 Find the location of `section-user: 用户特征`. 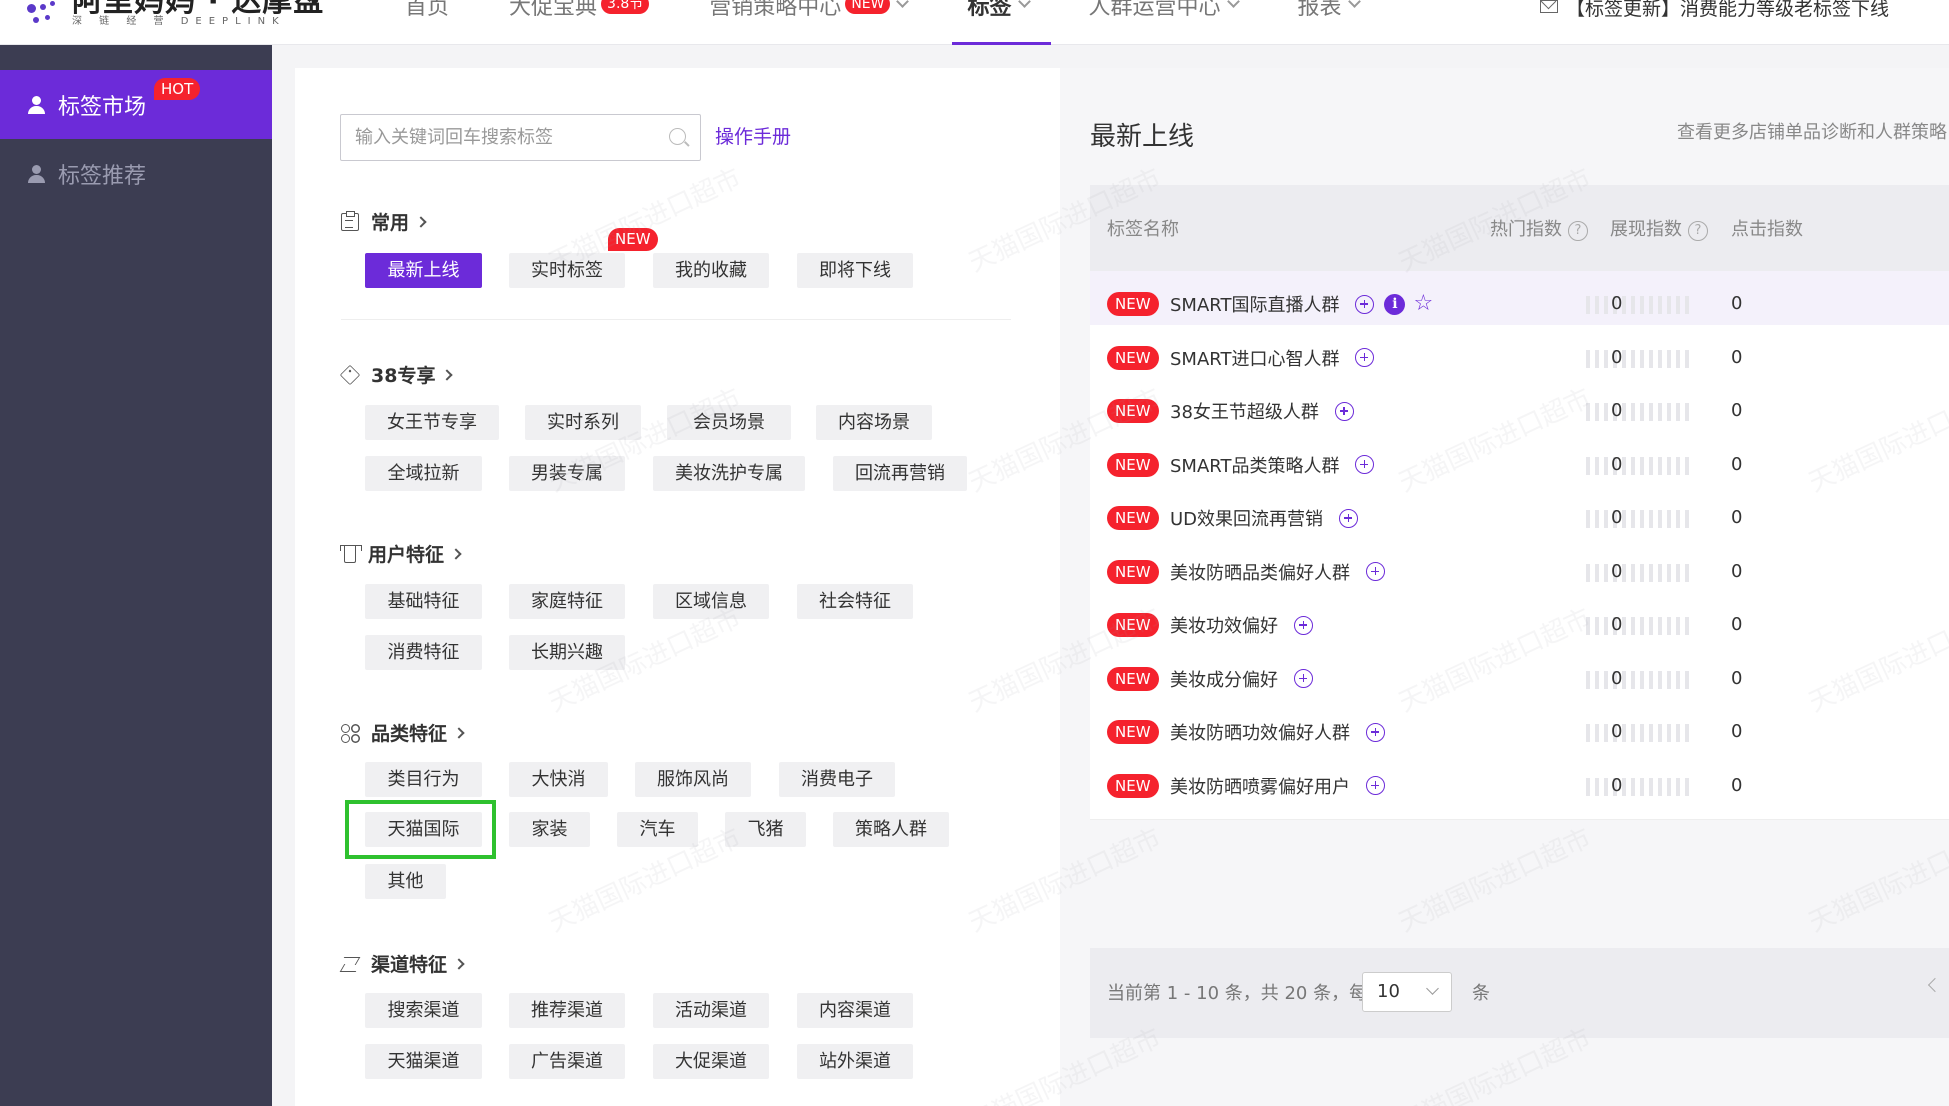

section-user: 用户特征 is located at coordinates (401, 553).